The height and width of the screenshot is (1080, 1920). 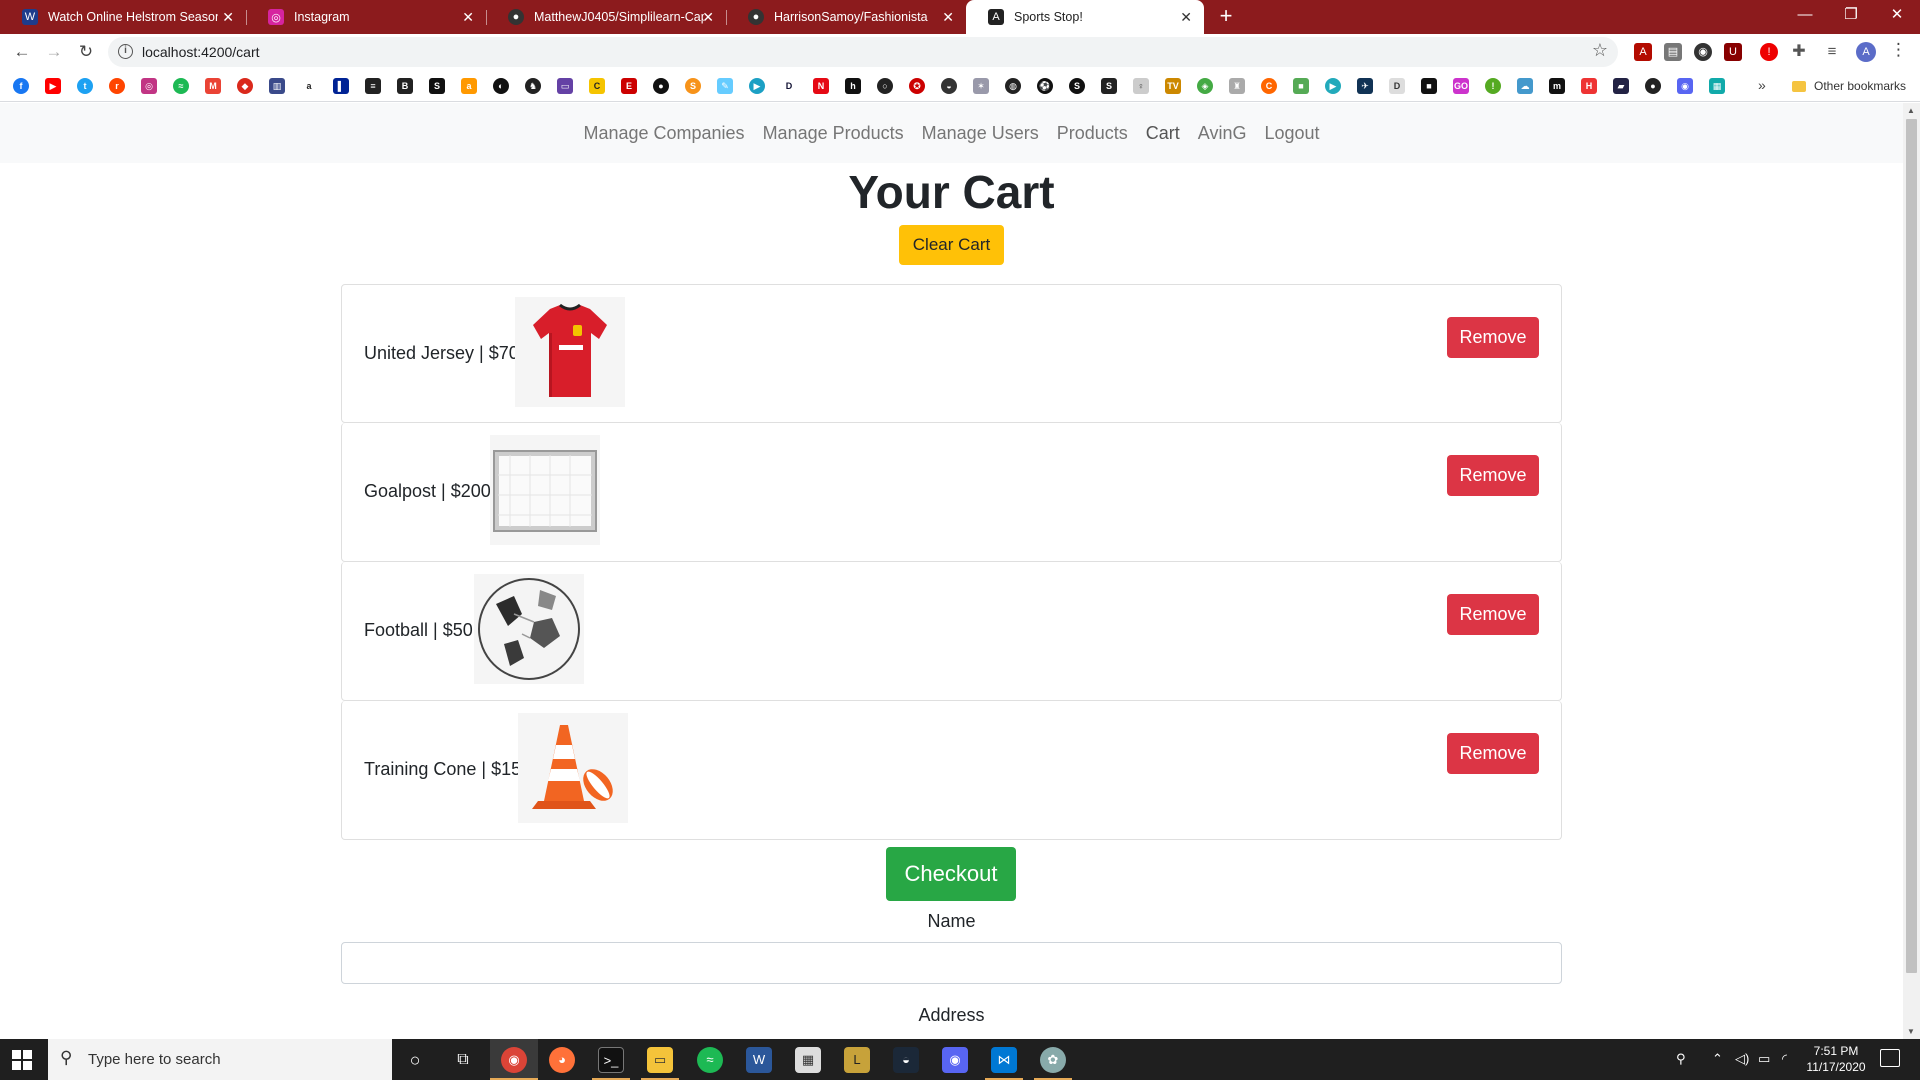 What do you see at coordinates (1493, 86) in the screenshot?
I see `bookmark-icon: !` at bounding box center [1493, 86].